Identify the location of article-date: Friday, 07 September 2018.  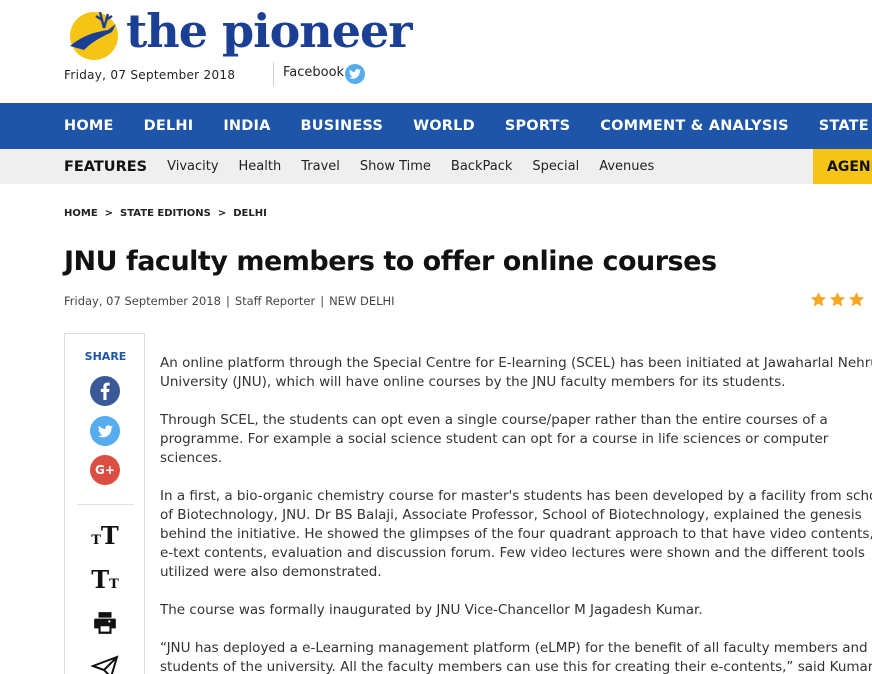
(142, 301).